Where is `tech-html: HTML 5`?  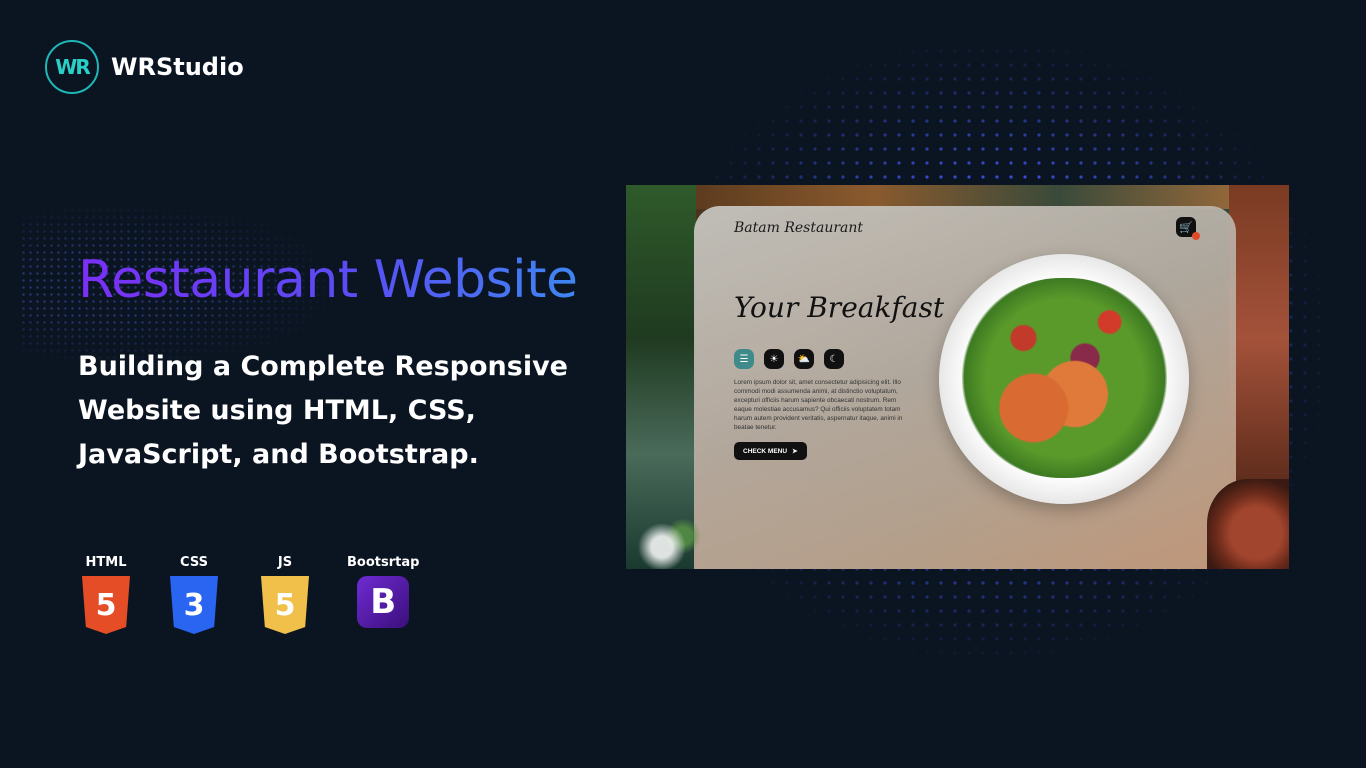
tech-html: HTML 5 is located at coordinates (106, 594).